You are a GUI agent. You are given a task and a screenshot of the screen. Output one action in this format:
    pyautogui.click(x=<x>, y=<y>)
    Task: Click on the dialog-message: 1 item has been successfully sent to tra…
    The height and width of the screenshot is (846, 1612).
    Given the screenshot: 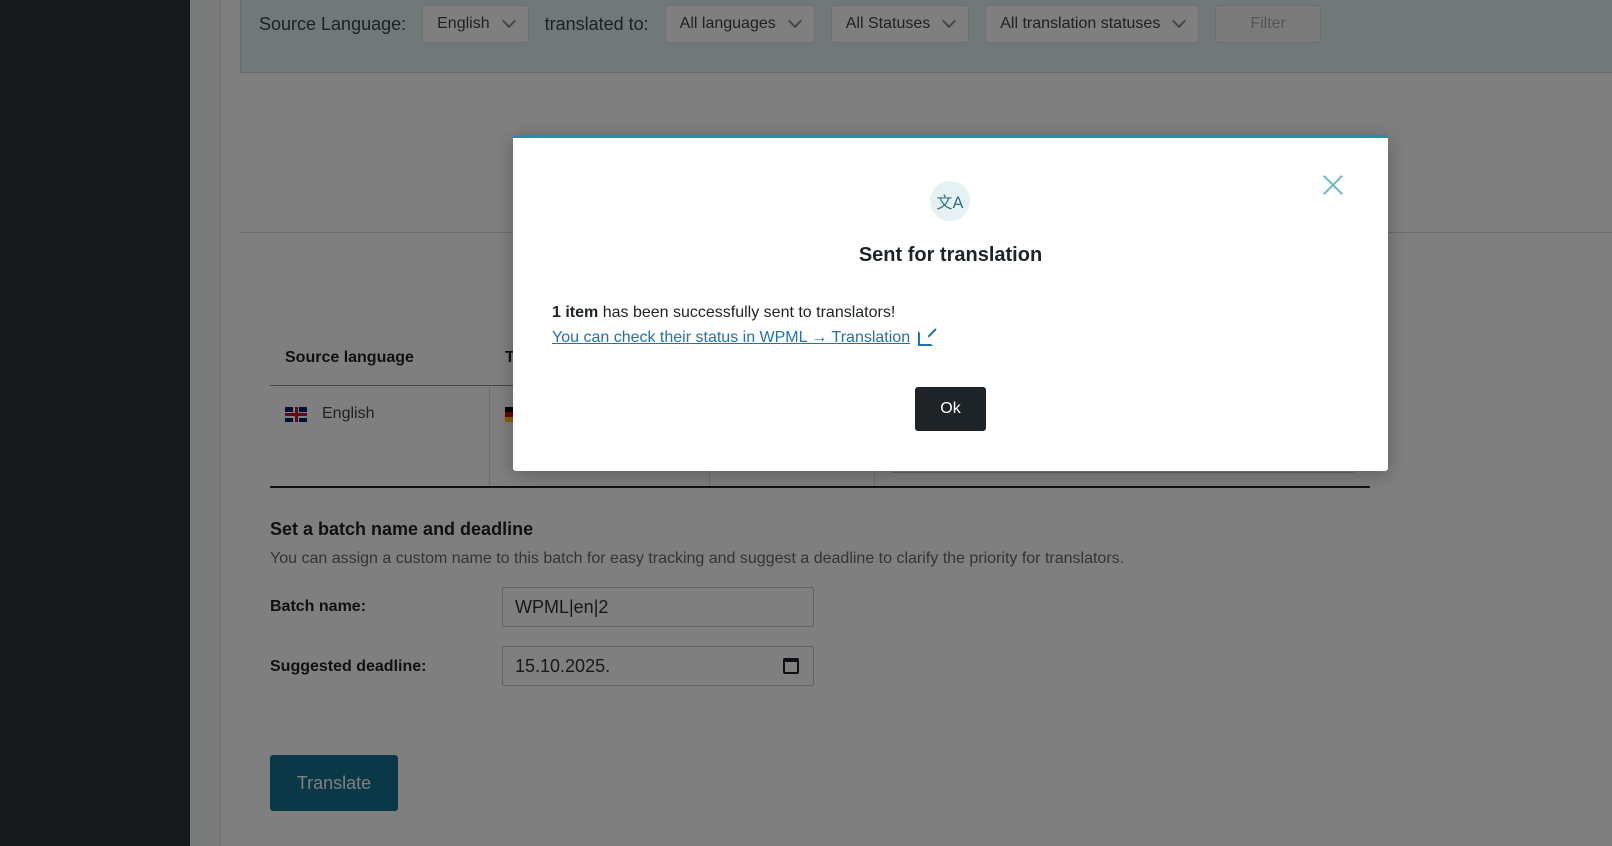 What is the action you would take?
    pyautogui.click(x=723, y=313)
    